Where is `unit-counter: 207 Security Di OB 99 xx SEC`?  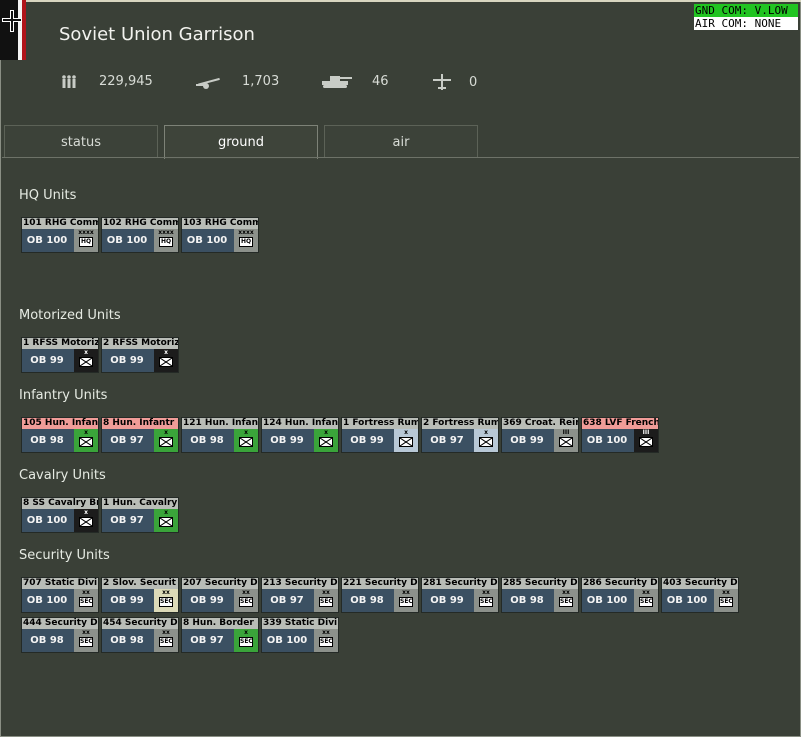 unit-counter: 207 Security Di OB 99 xx SEC is located at coordinates (220, 595).